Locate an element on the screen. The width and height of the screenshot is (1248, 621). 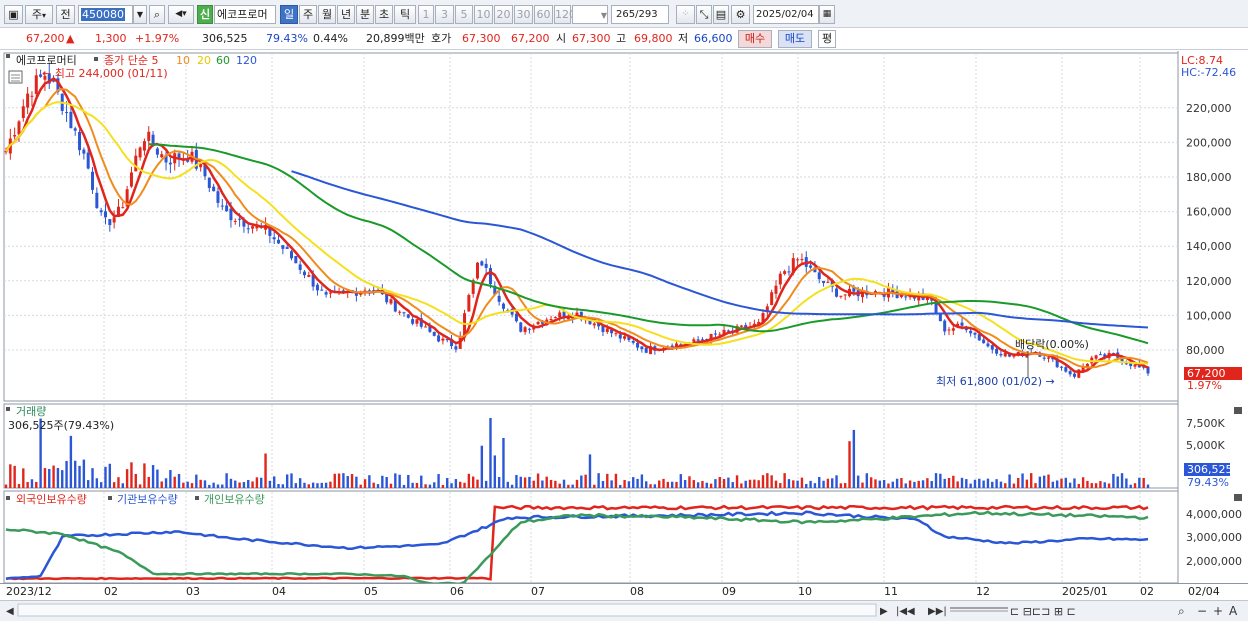
buy-button: 매수 is located at coordinates (755, 39).